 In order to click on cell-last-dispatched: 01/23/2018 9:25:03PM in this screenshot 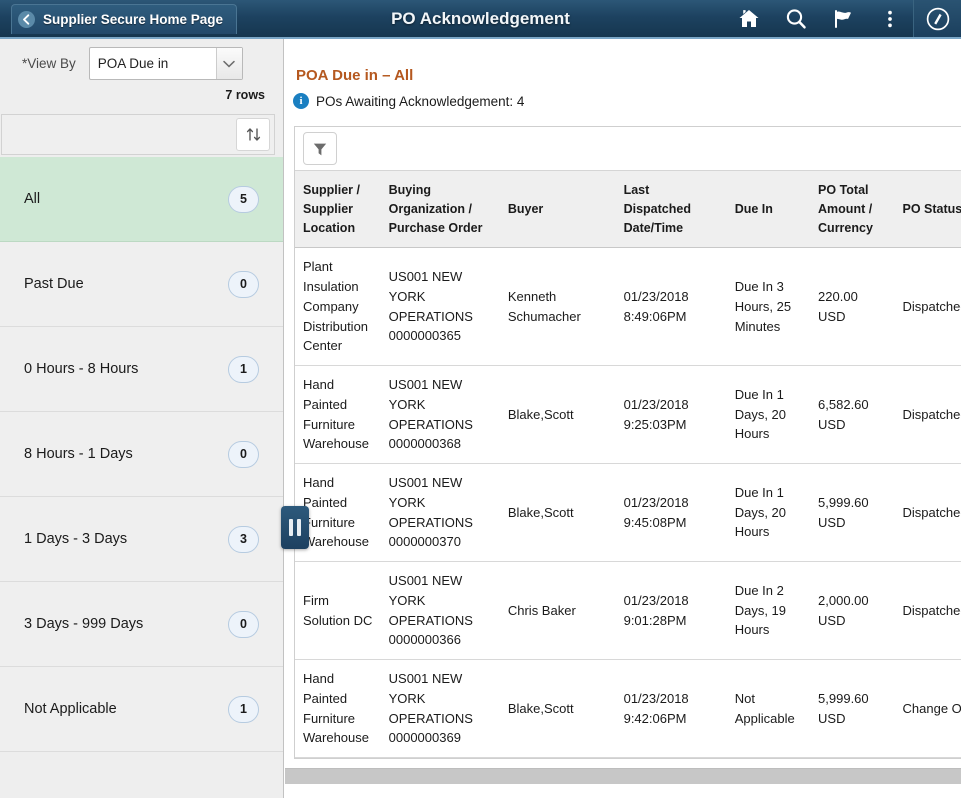, I will do `click(671, 414)`.